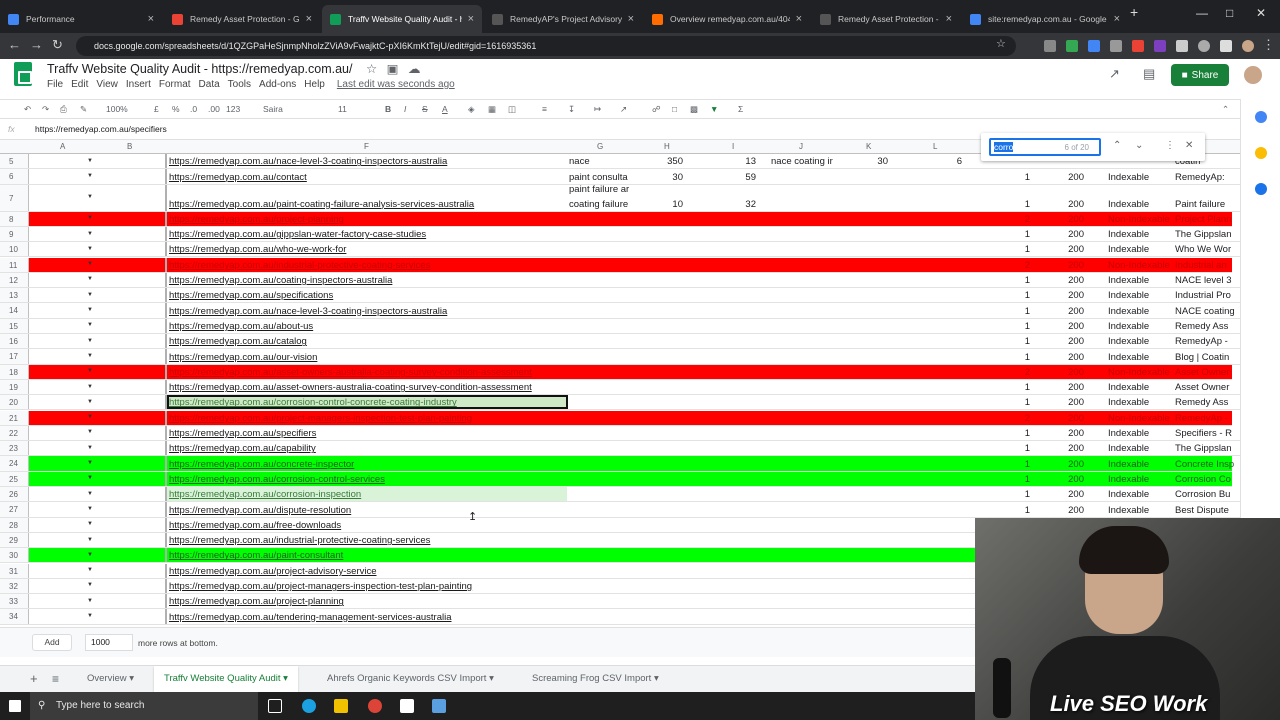  Describe the element at coordinates (14, 524) in the screenshot. I see `row-number: 28` at that location.